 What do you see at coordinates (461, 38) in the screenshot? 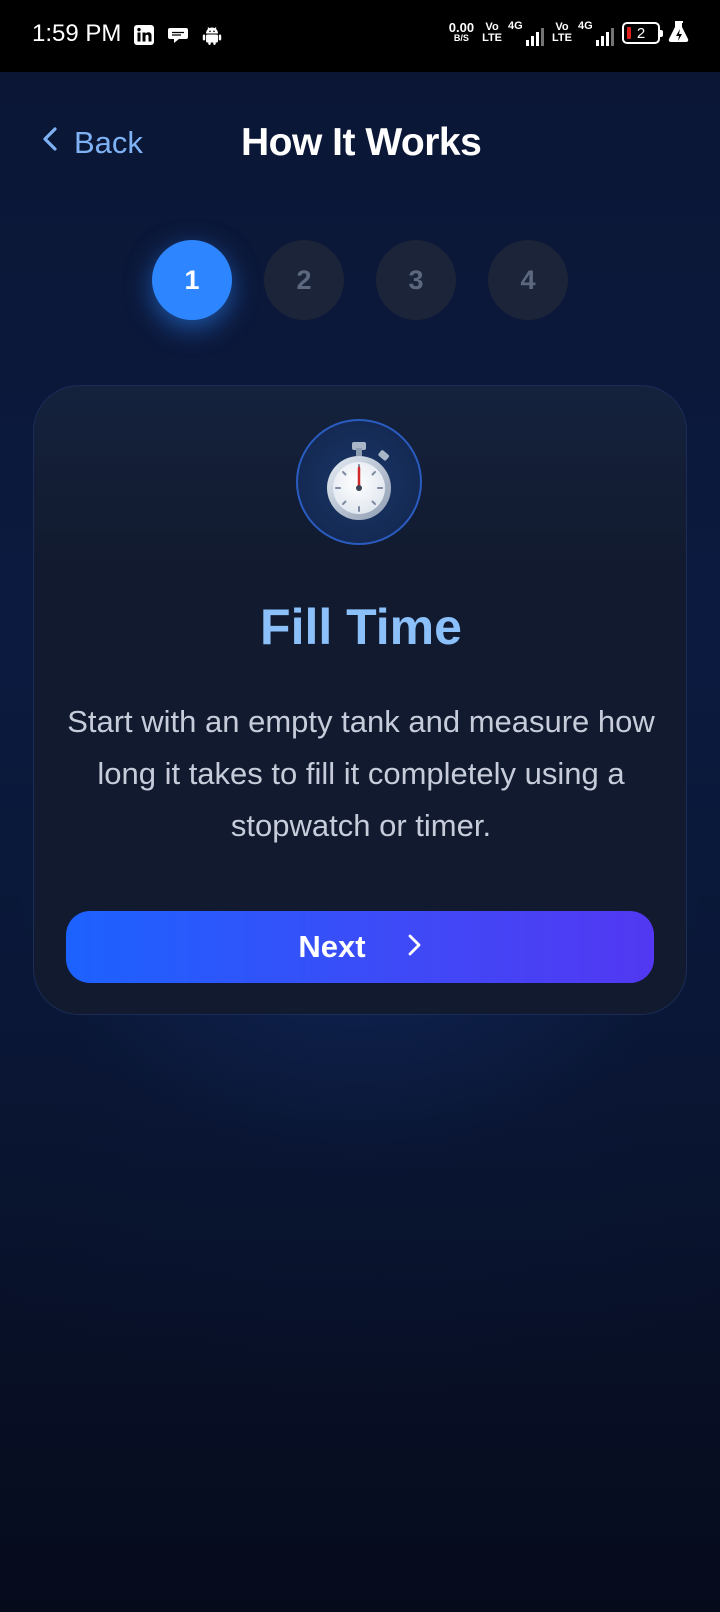
I see `network-speed-unit: B/S` at bounding box center [461, 38].